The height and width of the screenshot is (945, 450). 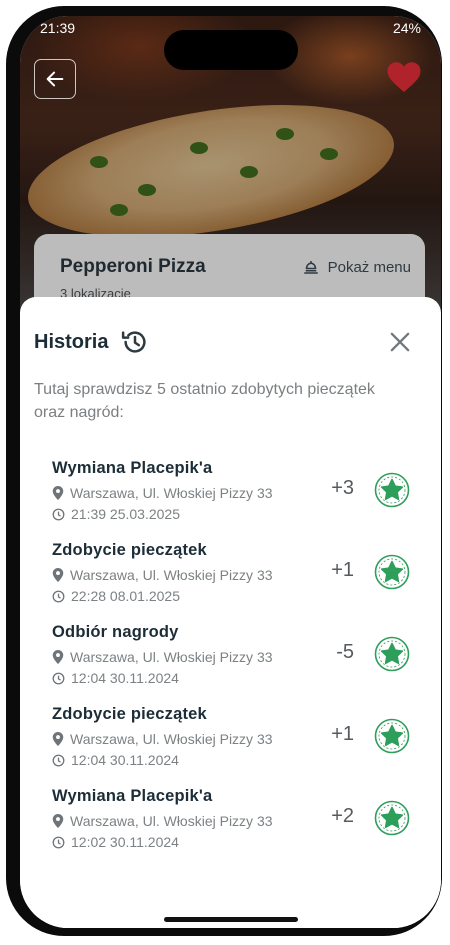 What do you see at coordinates (404, 77) in the screenshot?
I see `heart-icon` at bounding box center [404, 77].